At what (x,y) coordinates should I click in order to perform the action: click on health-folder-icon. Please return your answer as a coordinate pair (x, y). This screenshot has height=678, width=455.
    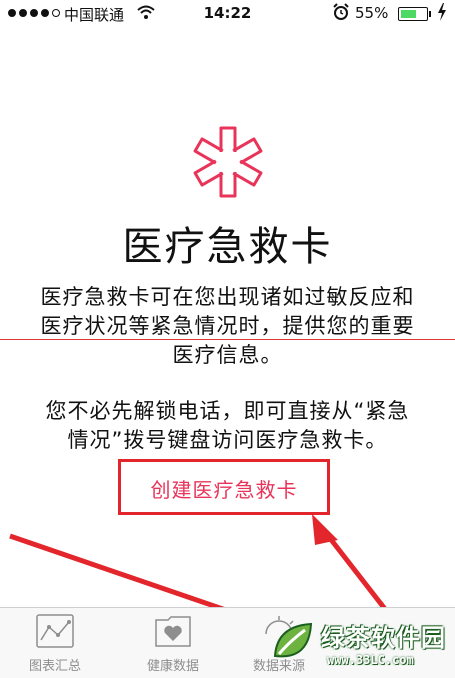
    Looking at the image, I should click on (173, 631).